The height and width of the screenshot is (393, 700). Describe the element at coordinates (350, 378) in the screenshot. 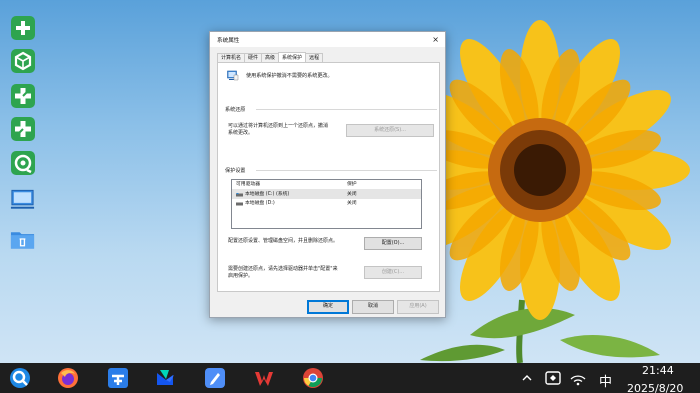

I see `taskbar: 中` at that location.